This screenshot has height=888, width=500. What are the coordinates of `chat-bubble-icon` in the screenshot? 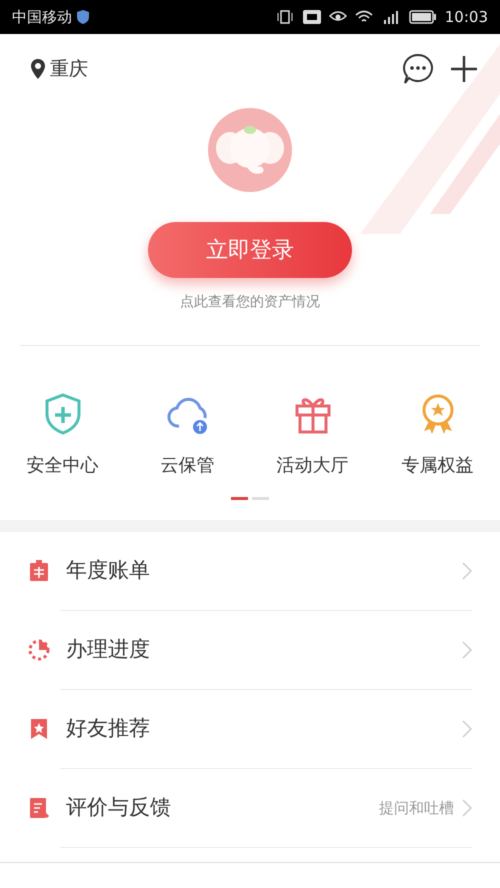 It's located at (418, 69).